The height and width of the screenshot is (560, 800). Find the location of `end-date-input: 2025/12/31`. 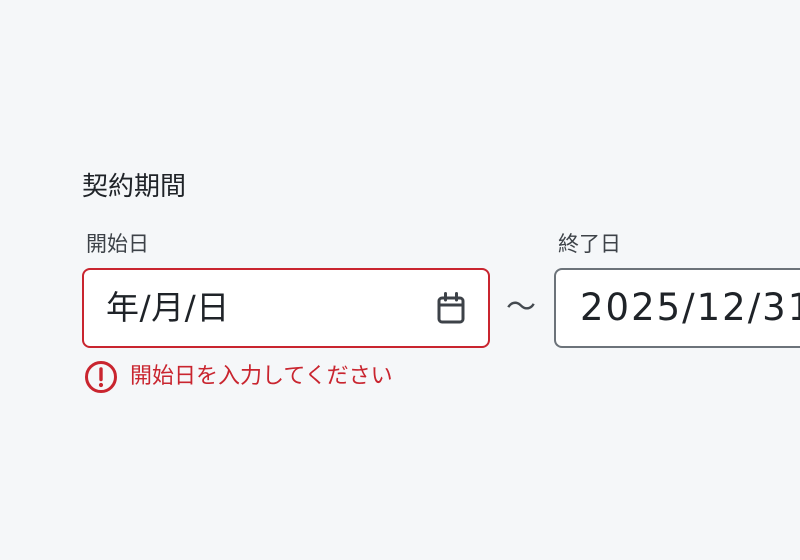

end-date-input: 2025/12/31 is located at coordinates (677, 308).